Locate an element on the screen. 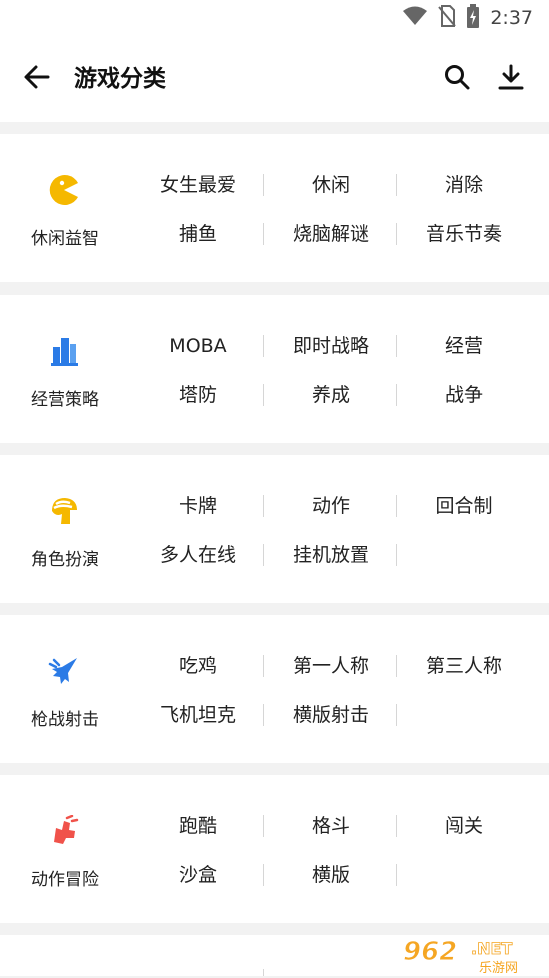 Image resolution: width=549 pixels, height=978 pixels. category-rpg: 角色扮演 is located at coordinates (66, 529).